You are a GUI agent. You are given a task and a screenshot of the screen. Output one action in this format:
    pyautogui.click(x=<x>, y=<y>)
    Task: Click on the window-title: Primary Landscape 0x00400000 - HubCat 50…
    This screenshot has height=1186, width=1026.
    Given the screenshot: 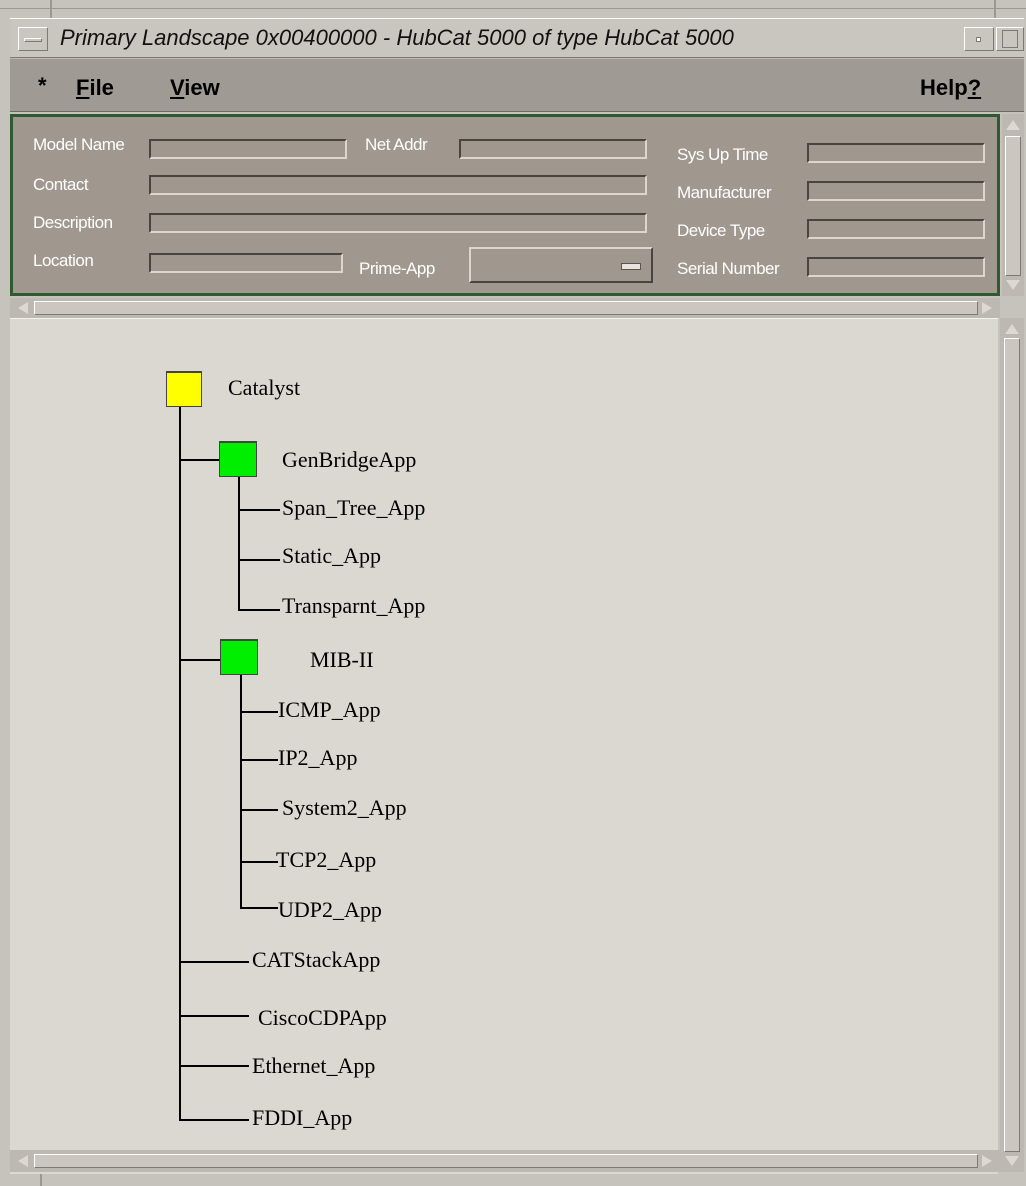 What is the action you would take?
    pyautogui.click(x=397, y=37)
    